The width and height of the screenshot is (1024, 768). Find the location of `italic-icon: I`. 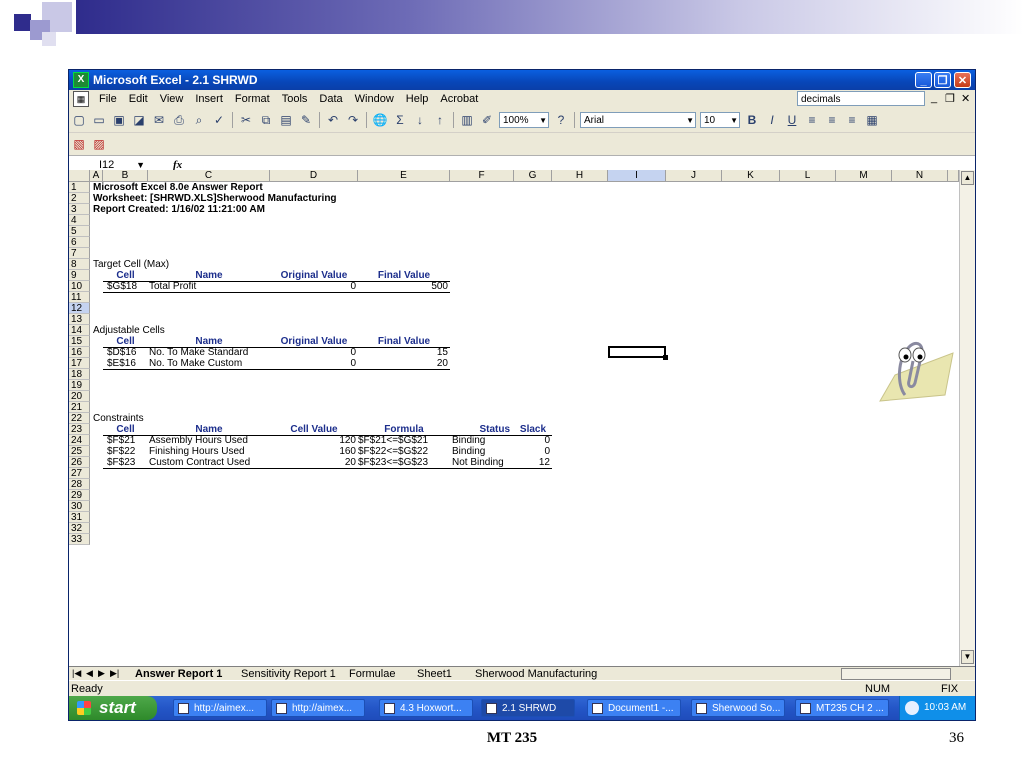

italic-icon: I is located at coordinates (772, 120).